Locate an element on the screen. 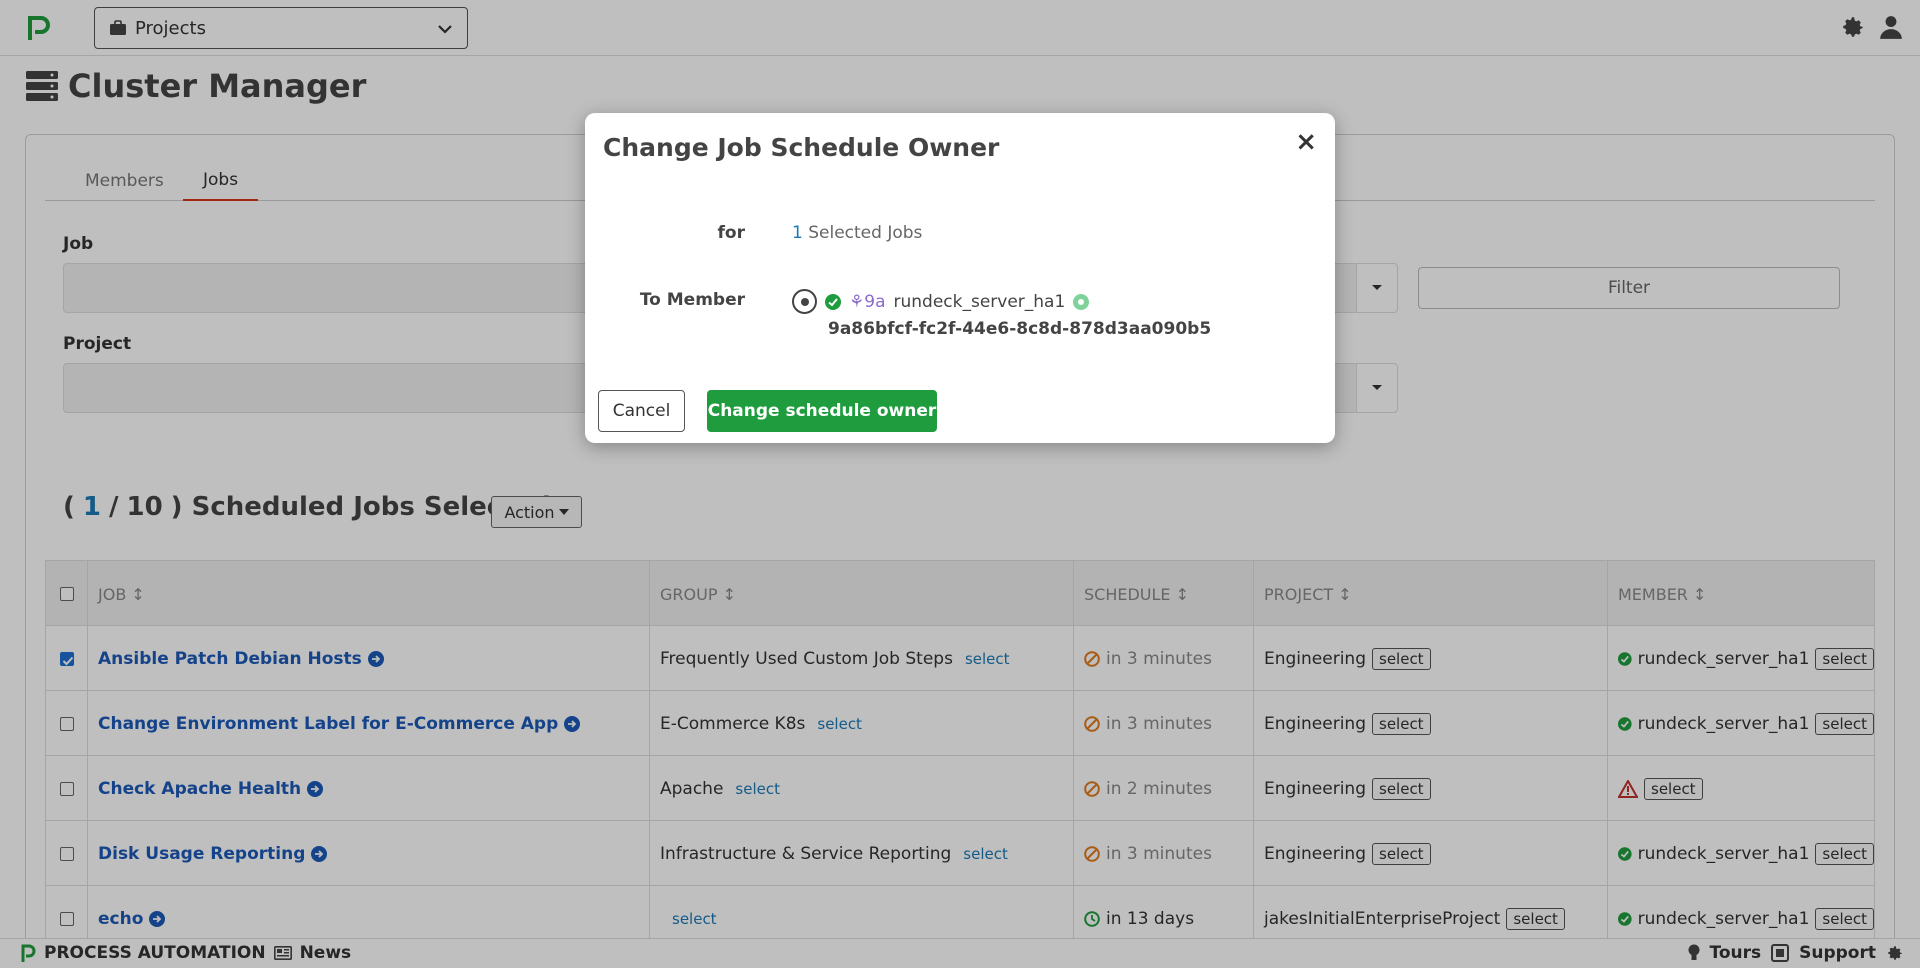 The image size is (1920, 968). member-radio is located at coordinates (804, 301).